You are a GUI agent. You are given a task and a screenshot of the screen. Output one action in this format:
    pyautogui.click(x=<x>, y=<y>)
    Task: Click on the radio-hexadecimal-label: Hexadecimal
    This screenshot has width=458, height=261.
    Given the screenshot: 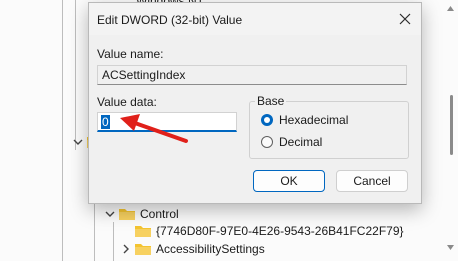 What is the action you would take?
    pyautogui.click(x=314, y=120)
    